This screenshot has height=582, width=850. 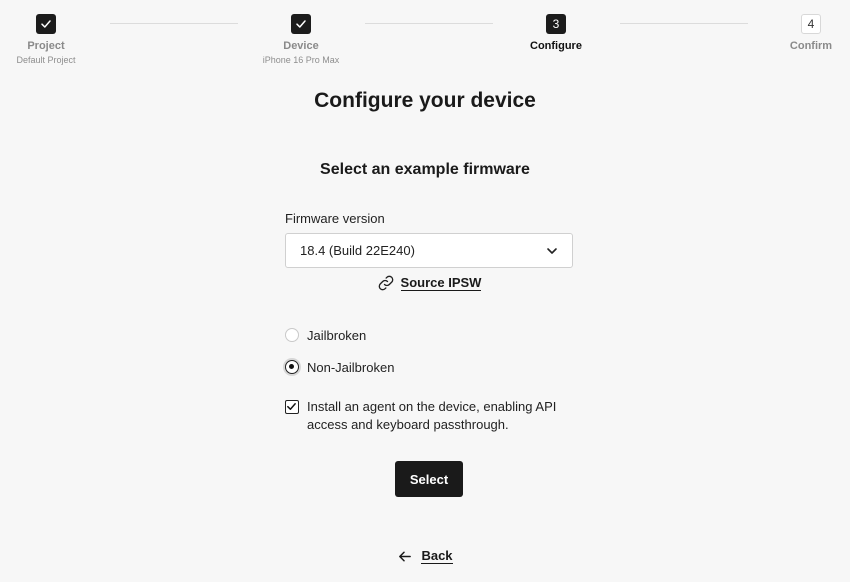 What do you see at coordinates (556, 46) in the screenshot?
I see `step-configure-label: Configure` at bounding box center [556, 46].